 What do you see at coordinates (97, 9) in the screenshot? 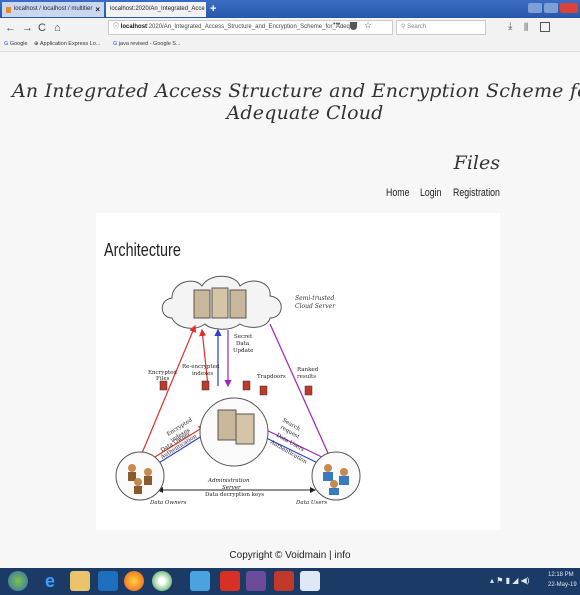
I see `close-tab-icon: ×` at bounding box center [97, 9].